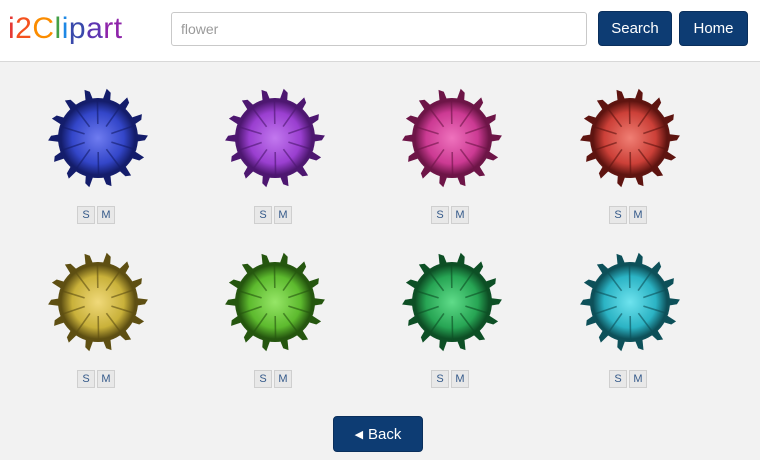  Describe the element at coordinates (118, 28) in the screenshot. I see `logo-letter: t` at that location.